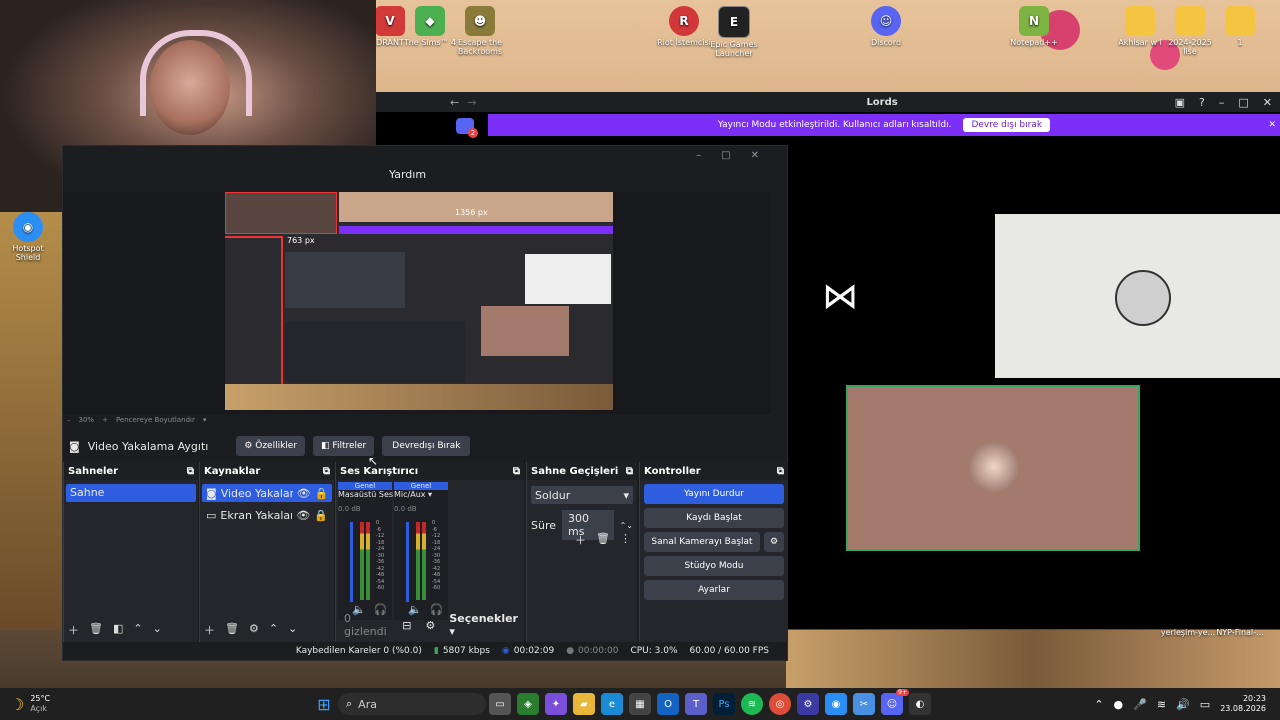 This screenshot has width=1280, height=720. What do you see at coordinates (886, 26) in the screenshot?
I see `desktop-icon-discord: ☺ Discord` at bounding box center [886, 26].